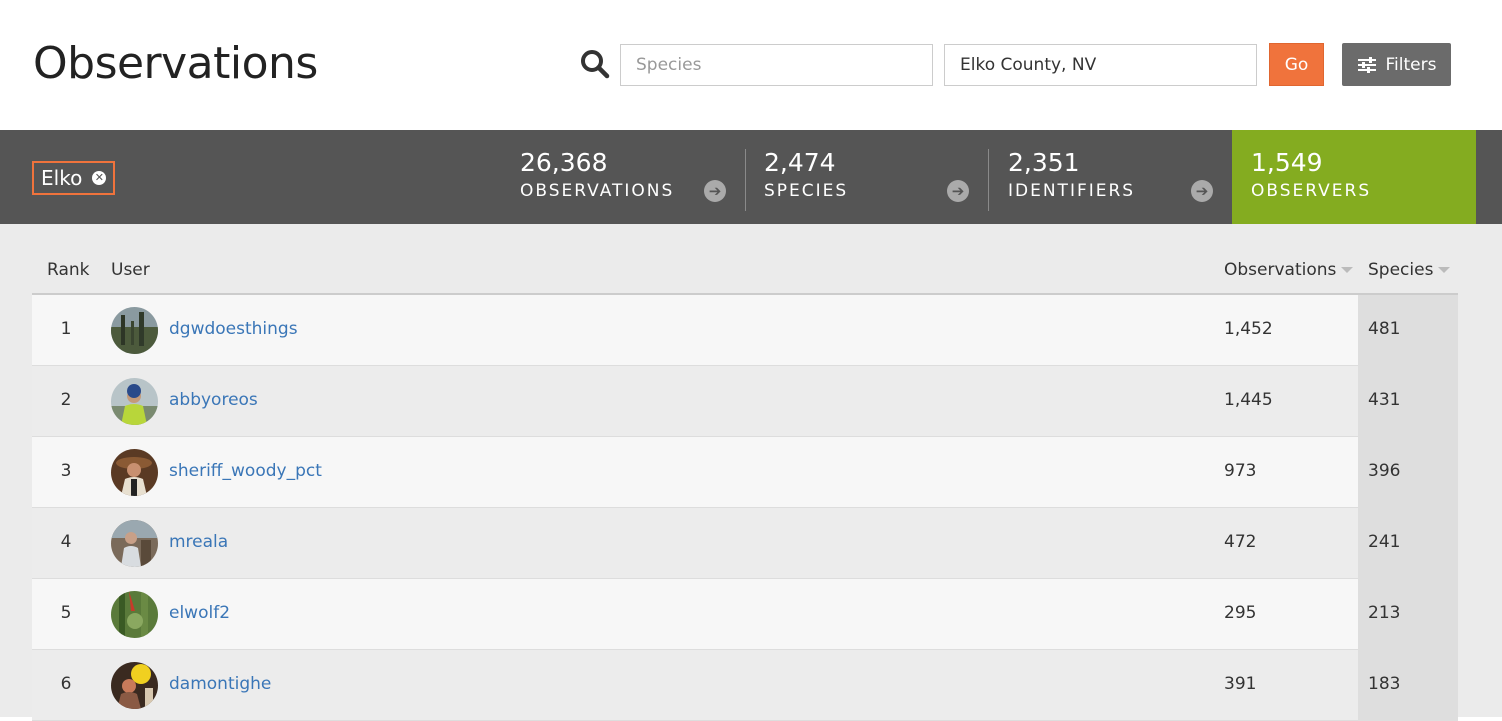  I want to click on header-species-label: Species, so click(1401, 270).